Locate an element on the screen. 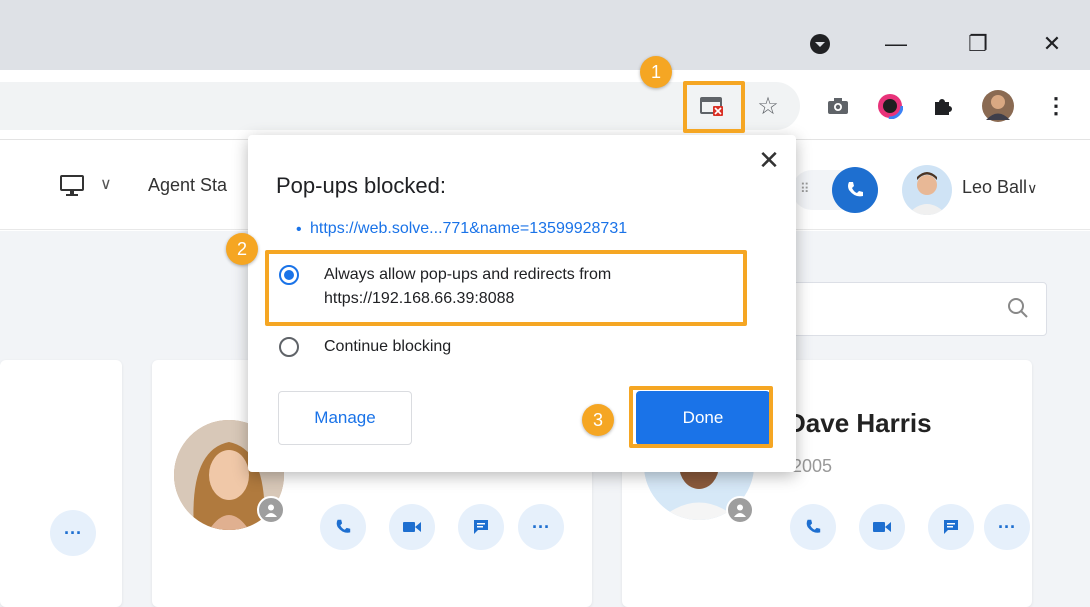 Image resolution: width=1090 pixels, height=607 pixels. dialog-title: Pop-ups blocked: is located at coordinates (361, 185).